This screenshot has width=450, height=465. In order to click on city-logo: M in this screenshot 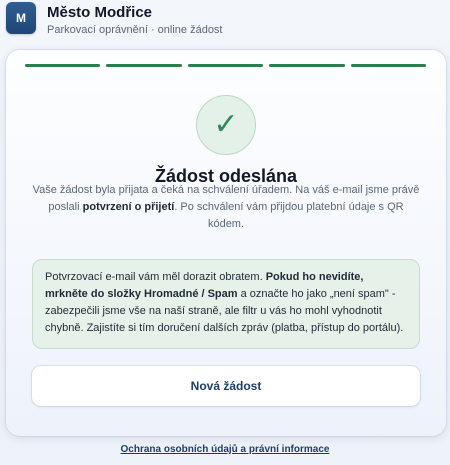, I will do `click(21, 18)`.